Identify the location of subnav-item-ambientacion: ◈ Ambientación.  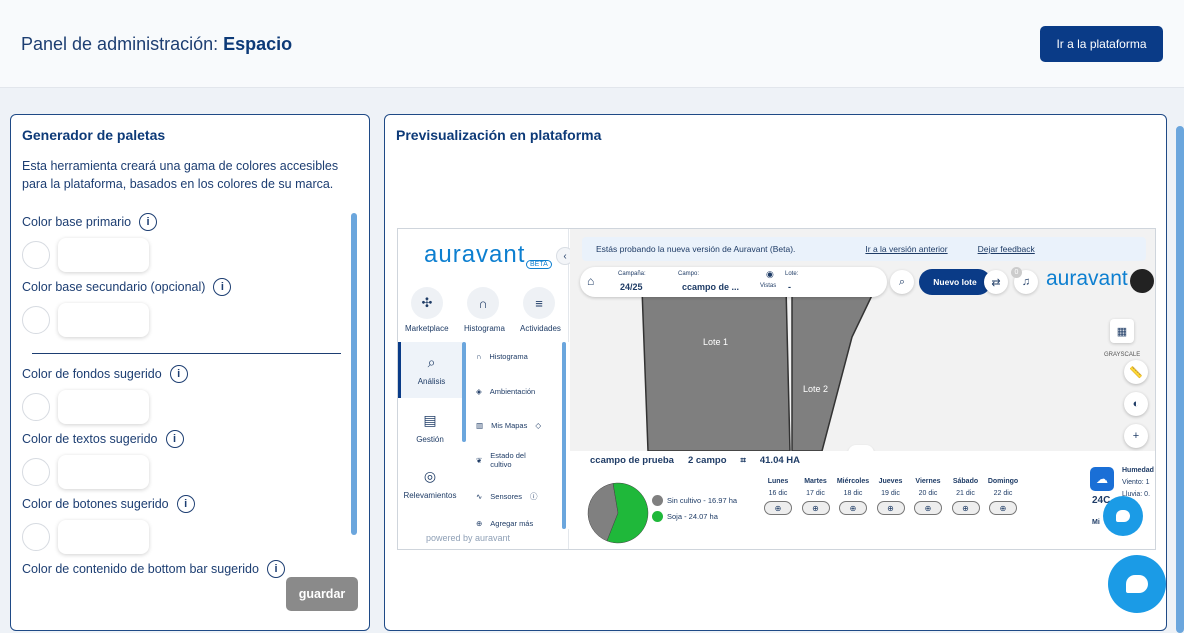
(505, 391).